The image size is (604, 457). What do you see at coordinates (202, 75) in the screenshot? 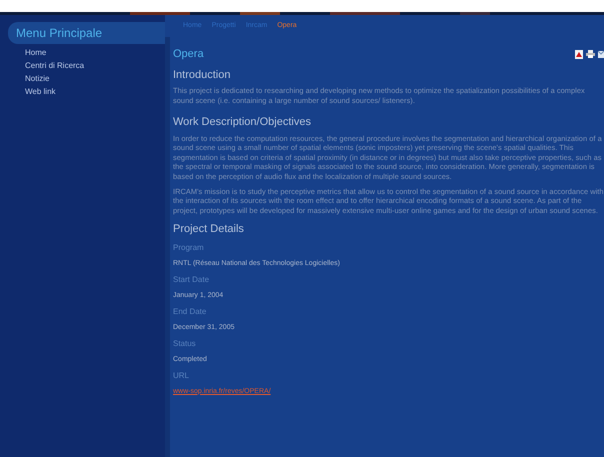
I see `section-heading: Introduction` at bounding box center [202, 75].